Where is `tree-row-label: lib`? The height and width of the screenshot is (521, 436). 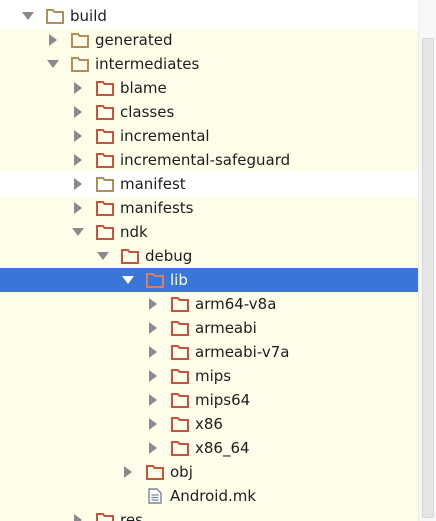
tree-row-label: lib is located at coordinates (179, 280).